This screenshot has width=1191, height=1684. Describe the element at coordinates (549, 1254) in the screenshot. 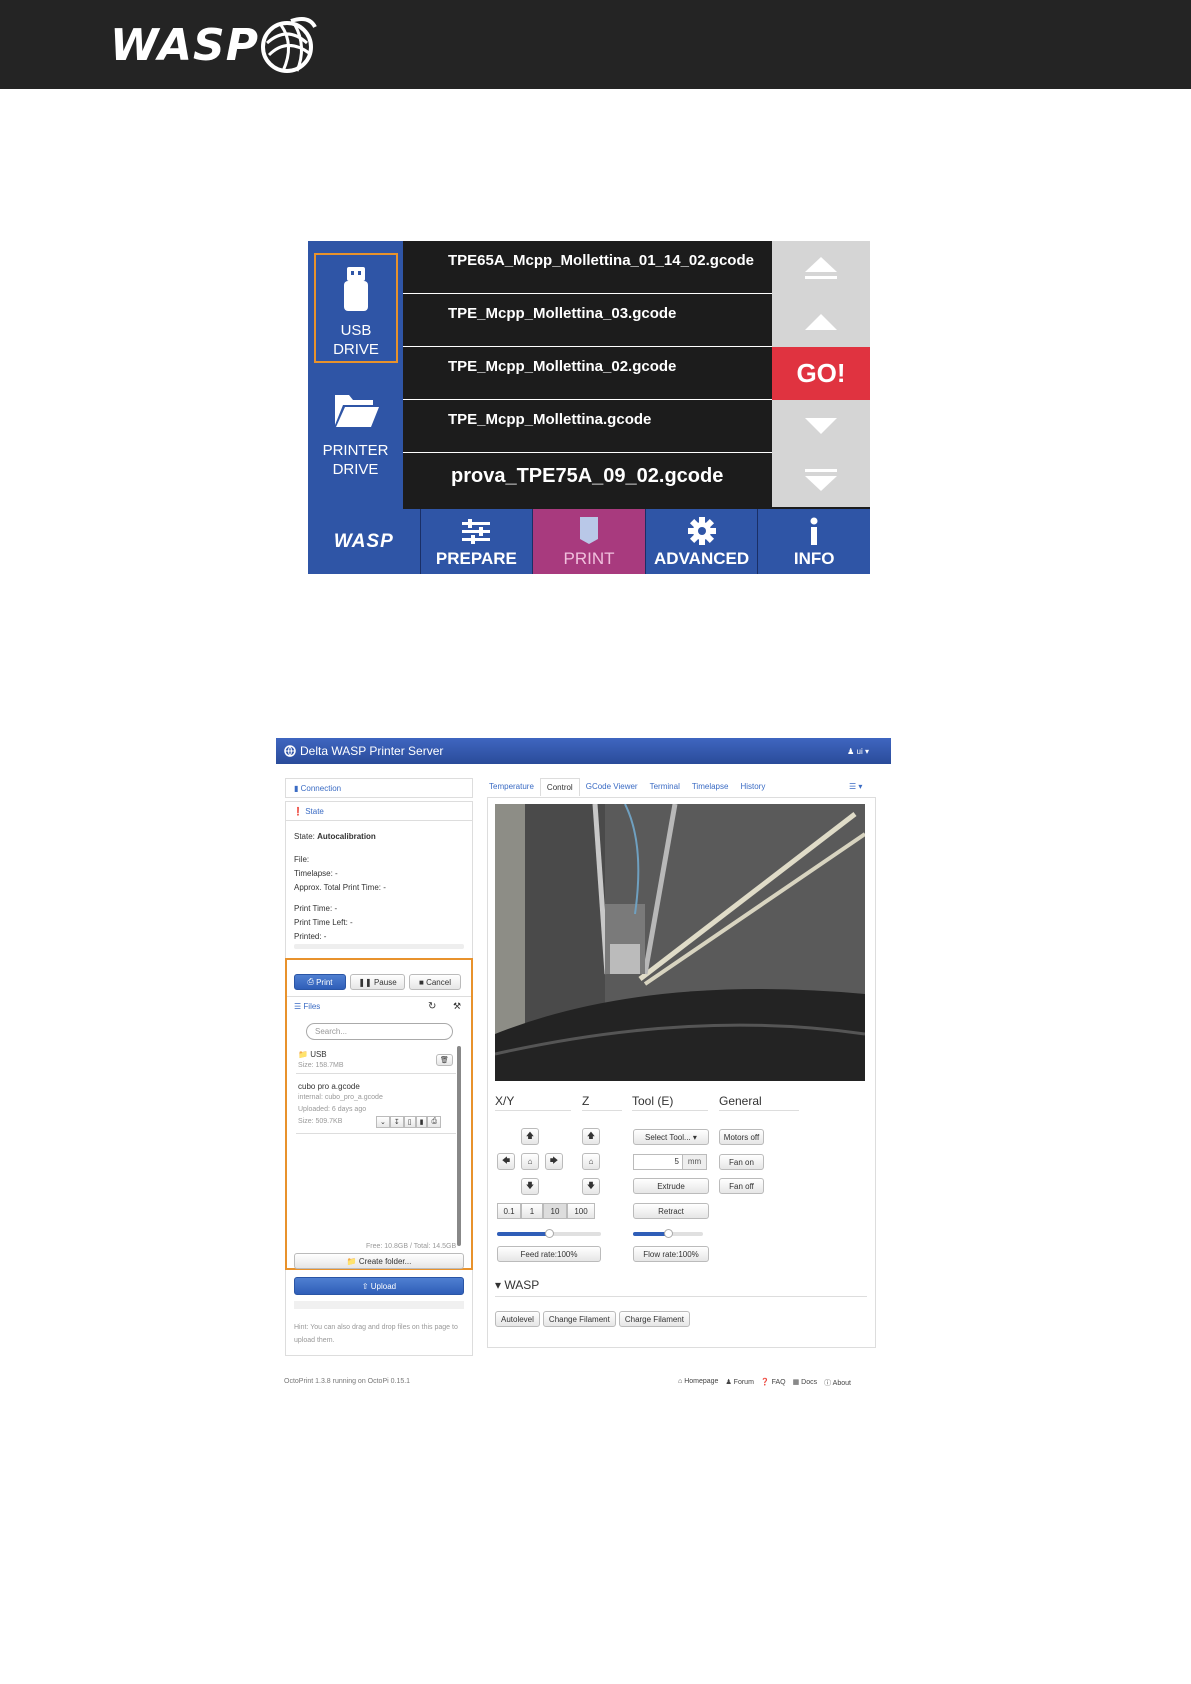

I see `feed-rate-button: Feed rate:100%` at that location.